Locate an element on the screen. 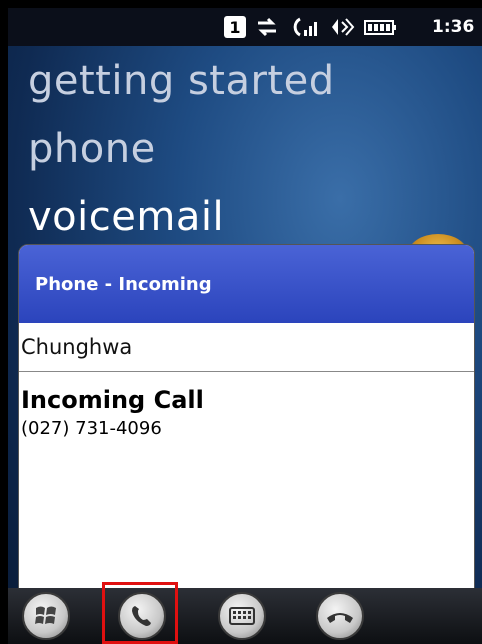 The height and width of the screenshot is (644, 482). sim-1-icon: 1 is located at coordinates (235, 27).